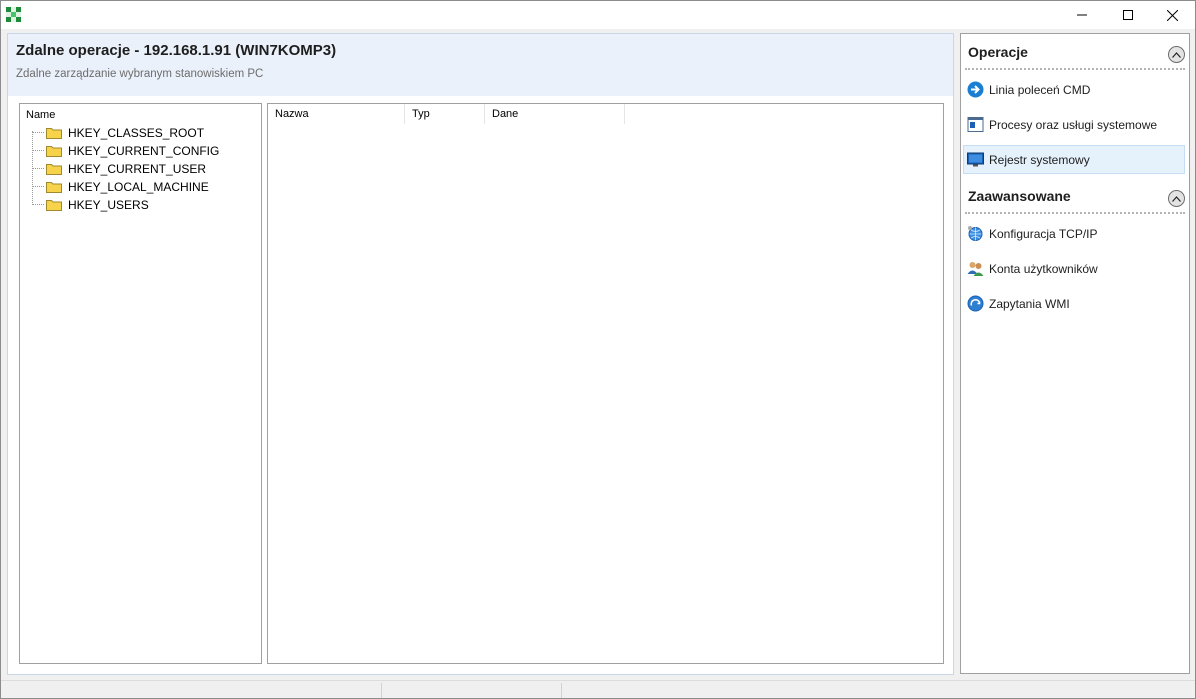  What do you see at coordinates (598, 15) in the screenshot?
I see `title-bar` at bounding box center [598, 15].